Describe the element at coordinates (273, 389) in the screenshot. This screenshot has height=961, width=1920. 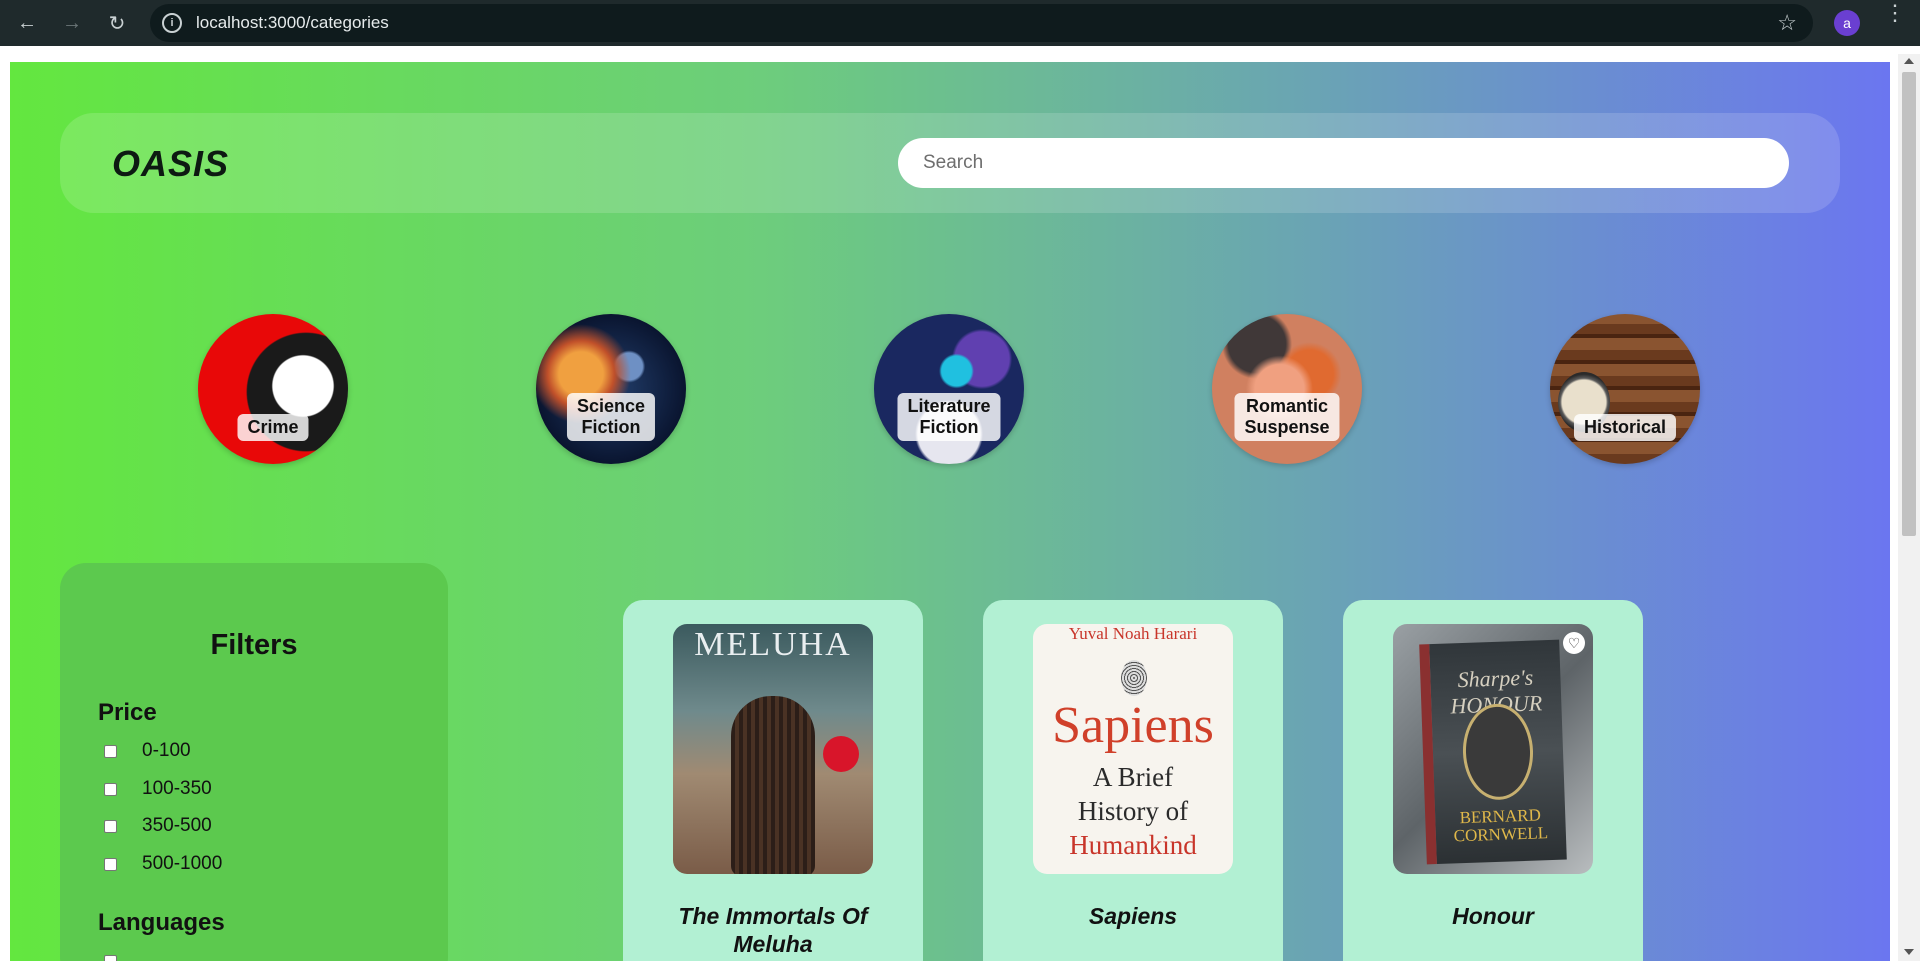
I see `category-crime: Crime` at that location.